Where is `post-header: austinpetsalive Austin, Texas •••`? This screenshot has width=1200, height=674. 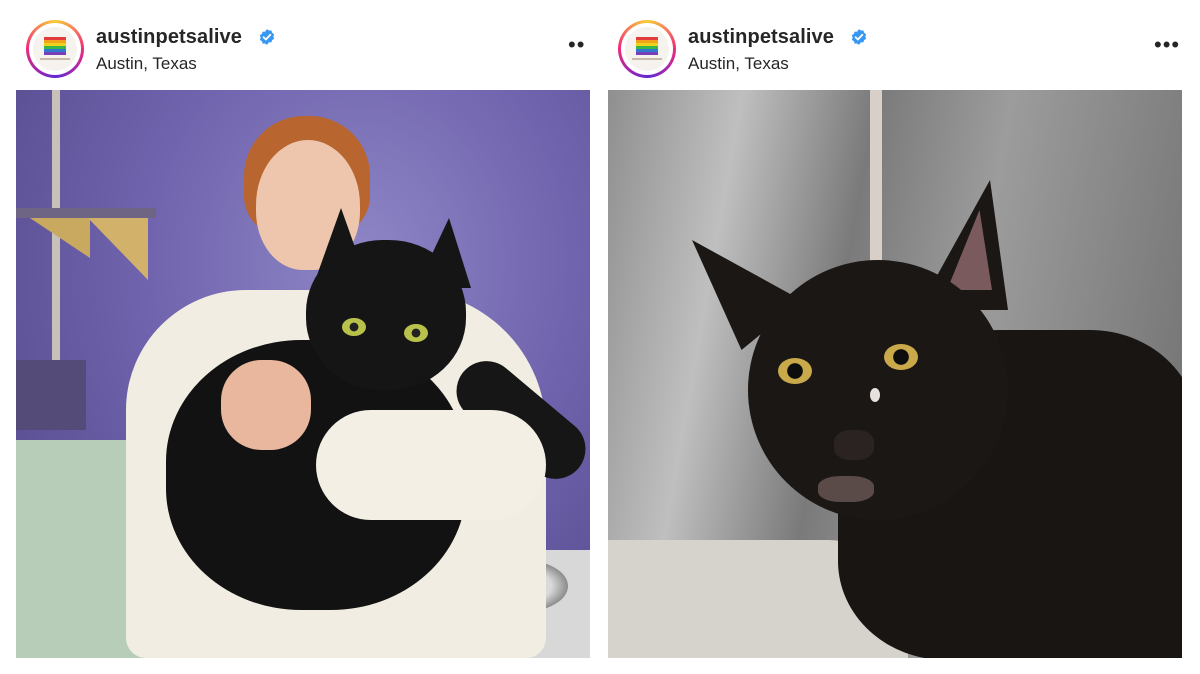 post-header: austinpetsalive Austin, Texas ••• is located at coordinates (896, 49).